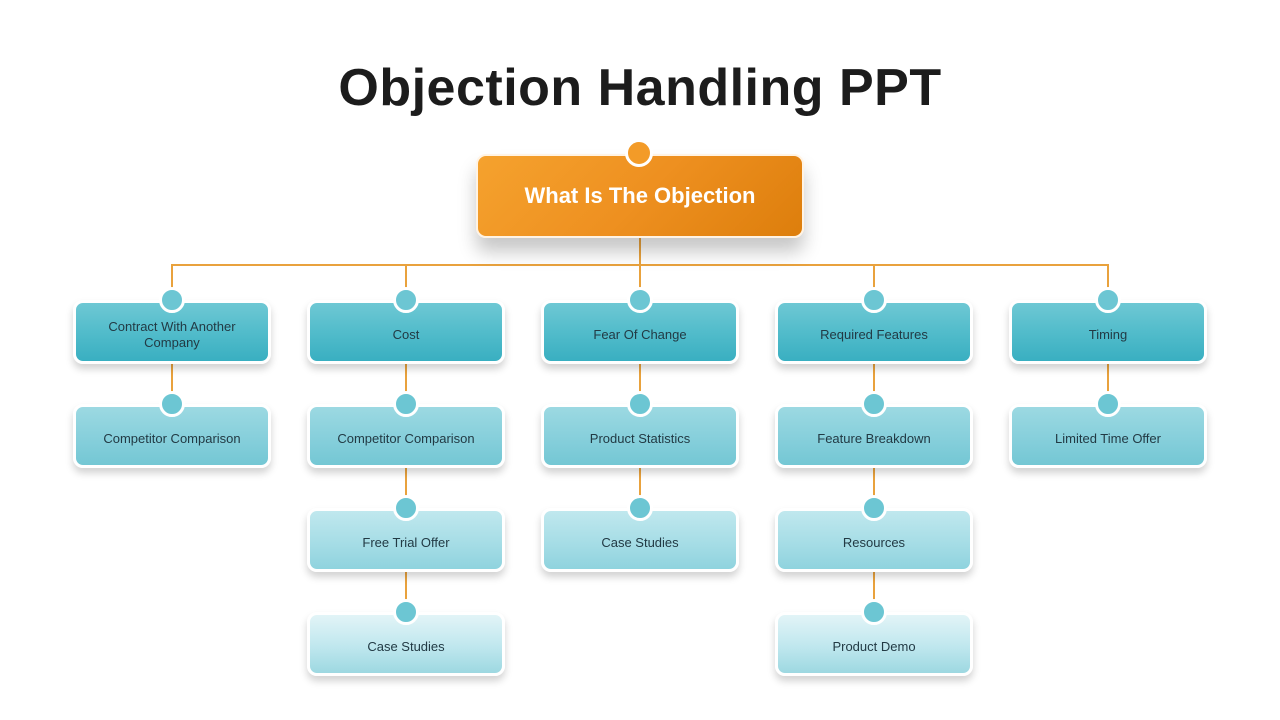  What do you see at coordinates (874, 438) in the screenshot?
I see `child-label: Feature Breakdown` at bounding box center [874, 438].